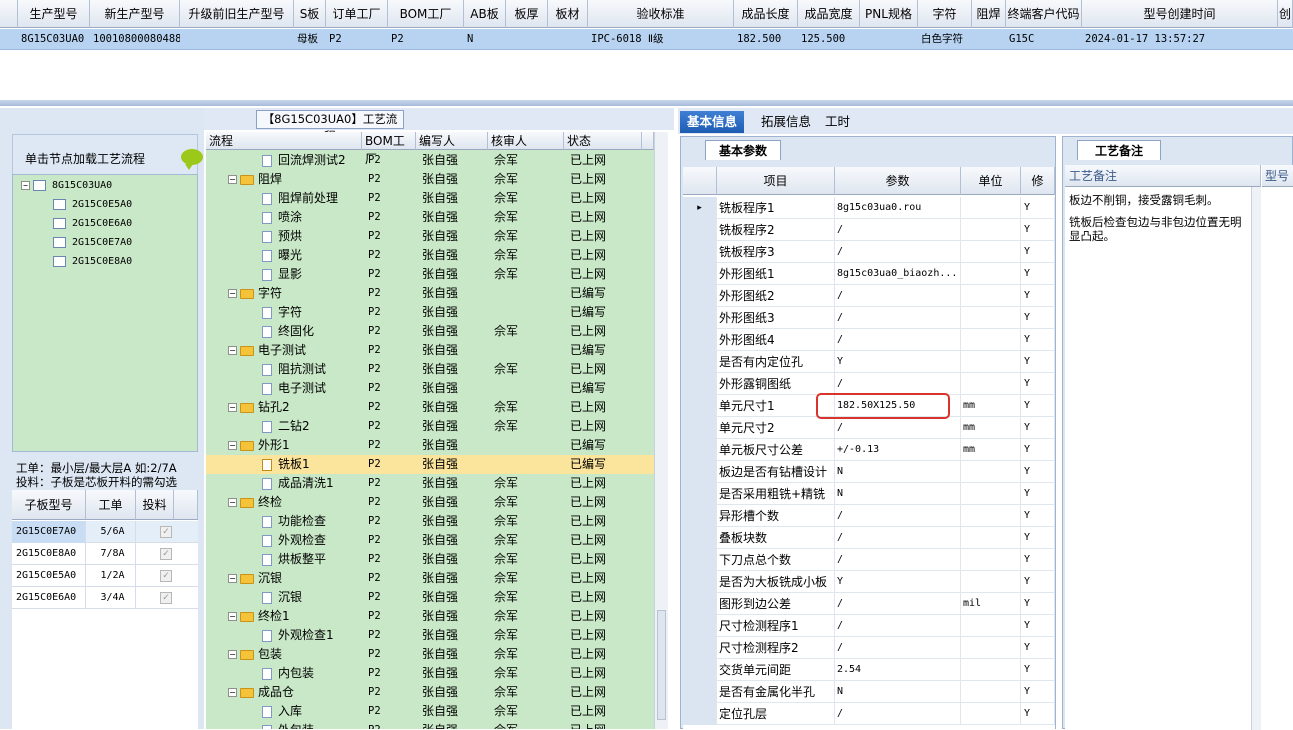 This screenshot has width=1293, height=730. I want to click on flow-row: 铣板1 P2 张自强 已编写, so click(430, 464).